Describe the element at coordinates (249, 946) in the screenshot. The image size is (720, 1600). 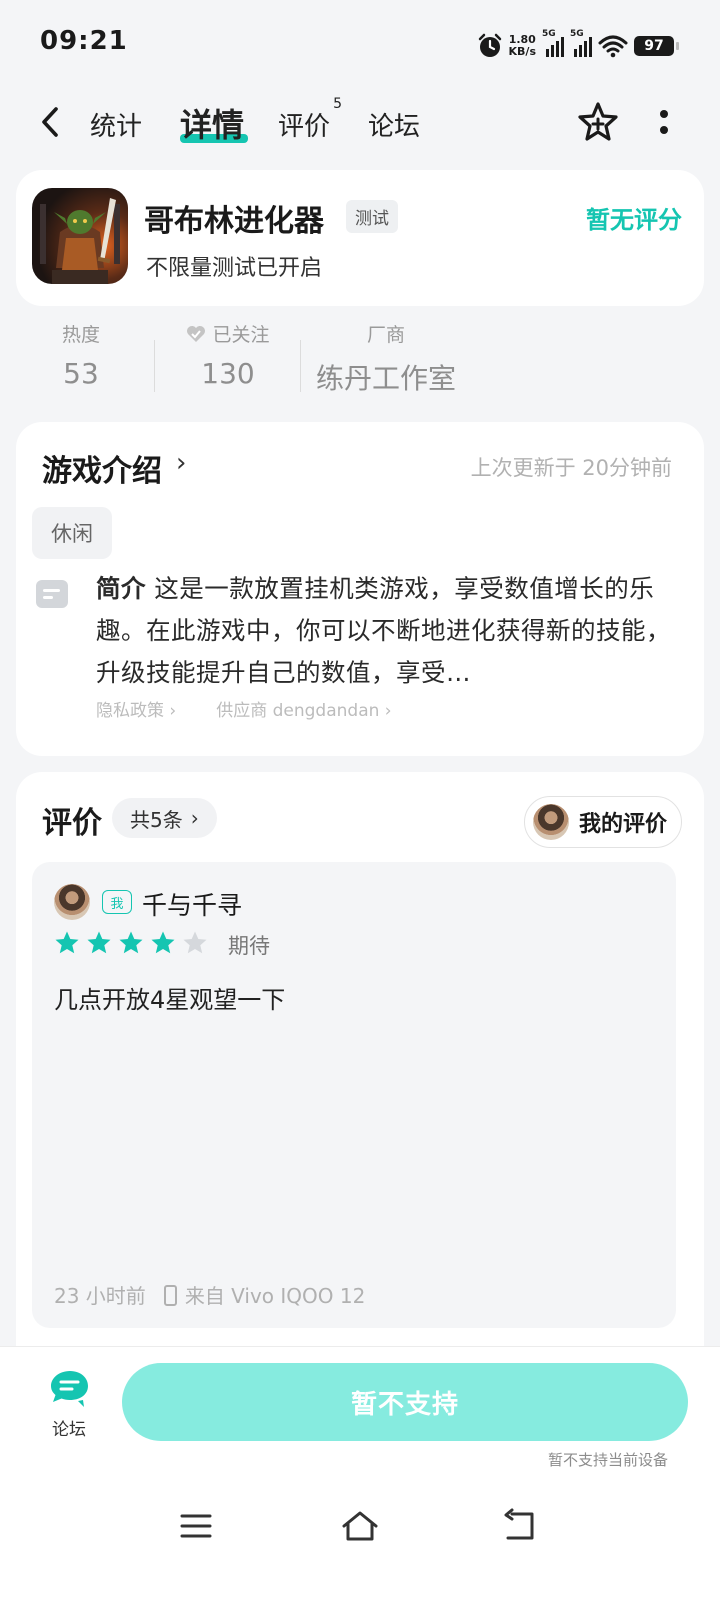
I see `review-tag: 期待` at that location.